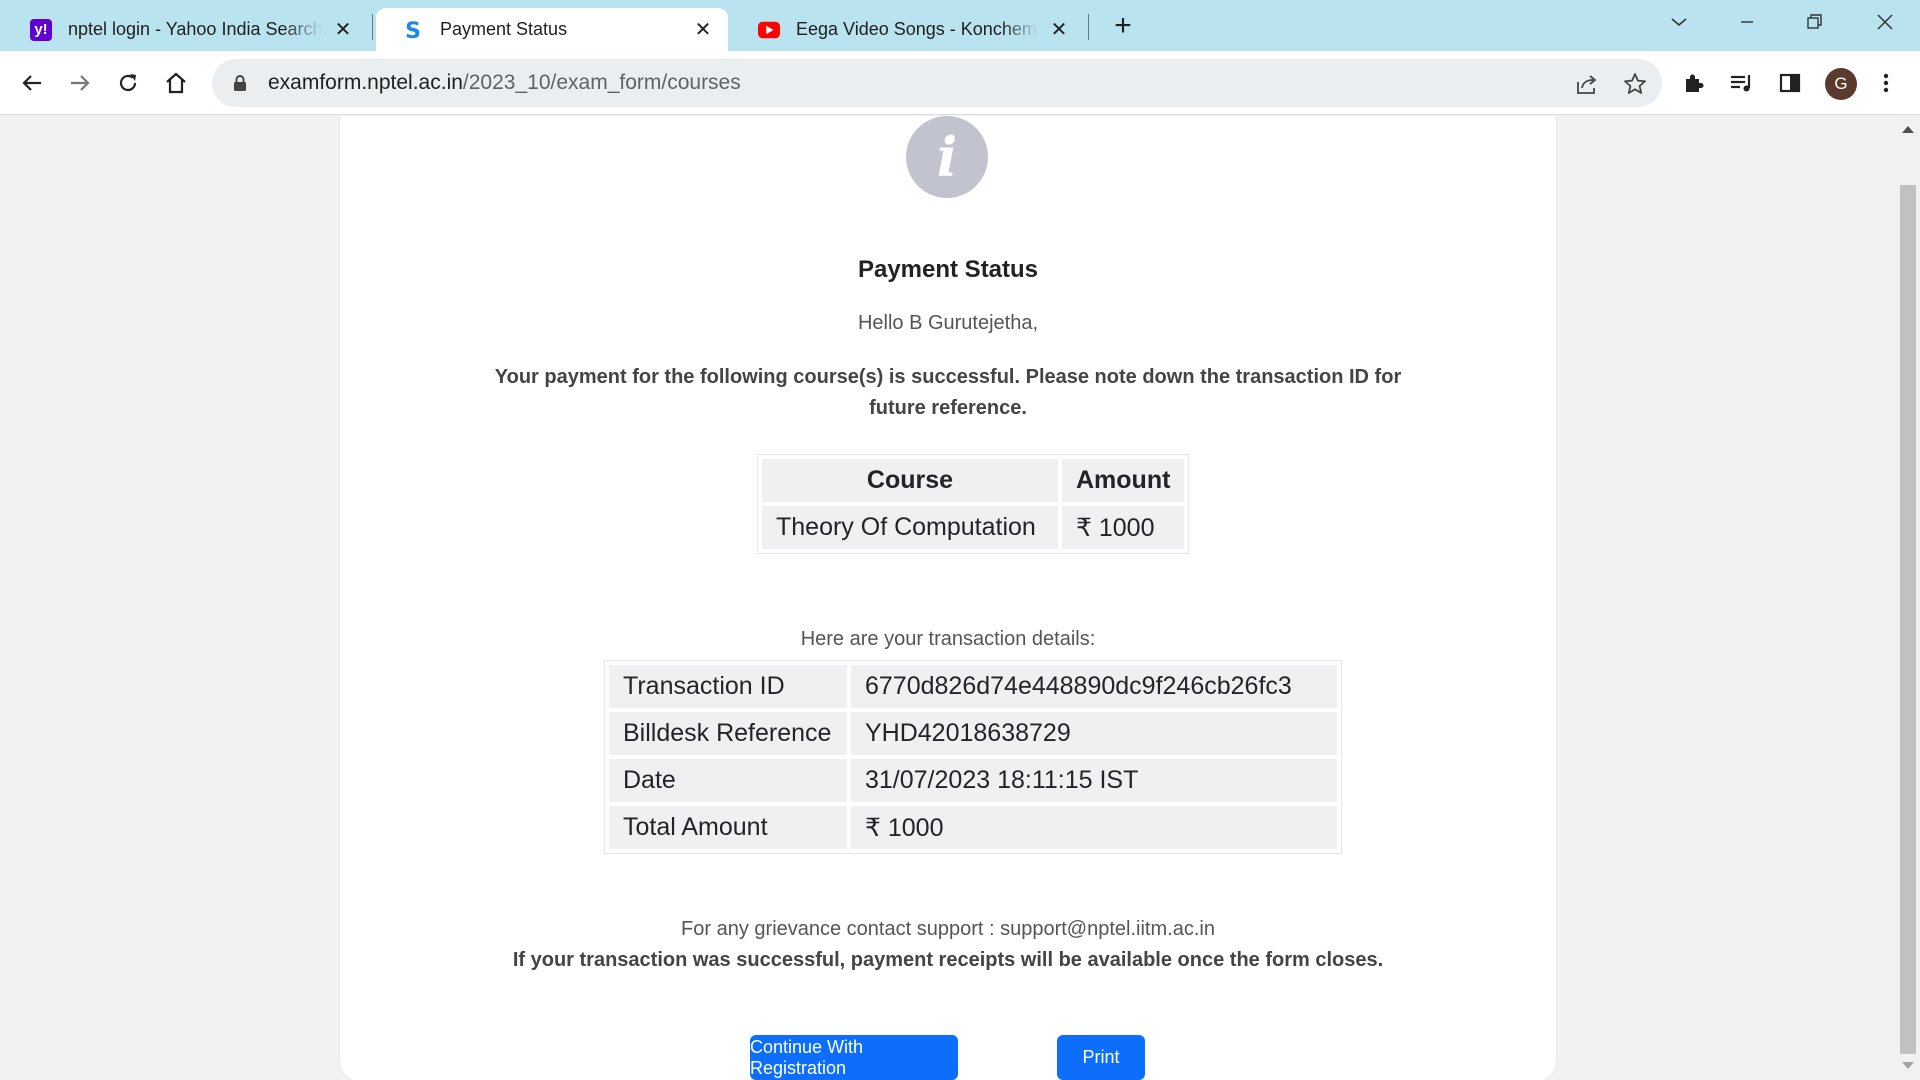 This screenshot has height=1080, width=1920. Describe the element at coordinates (948, 323) in the screenshot. I see `greeting-text: Hello B Gurutejetha,` at that location.